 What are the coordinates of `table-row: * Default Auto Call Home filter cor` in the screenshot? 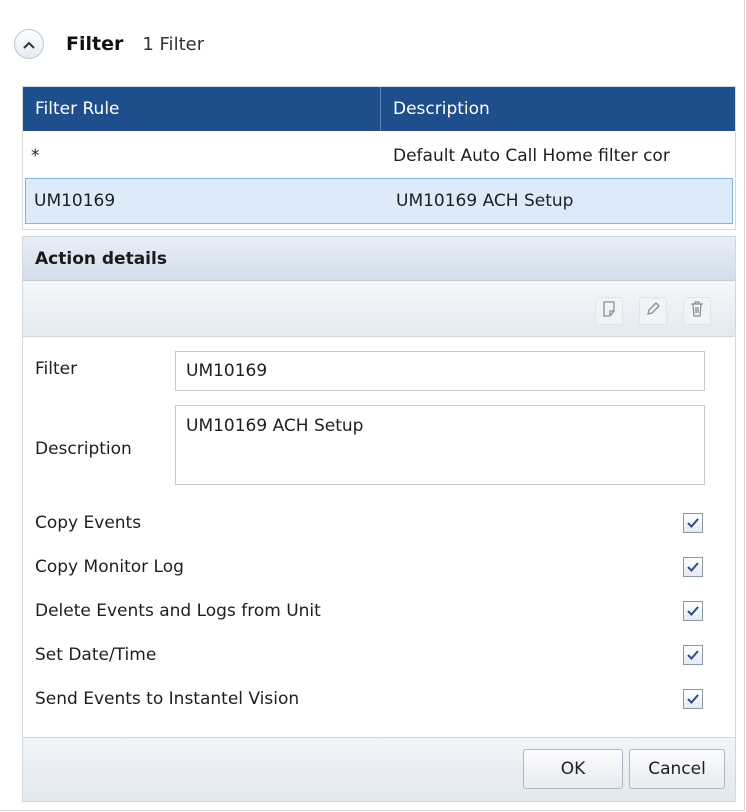 It's located at (379, 156).